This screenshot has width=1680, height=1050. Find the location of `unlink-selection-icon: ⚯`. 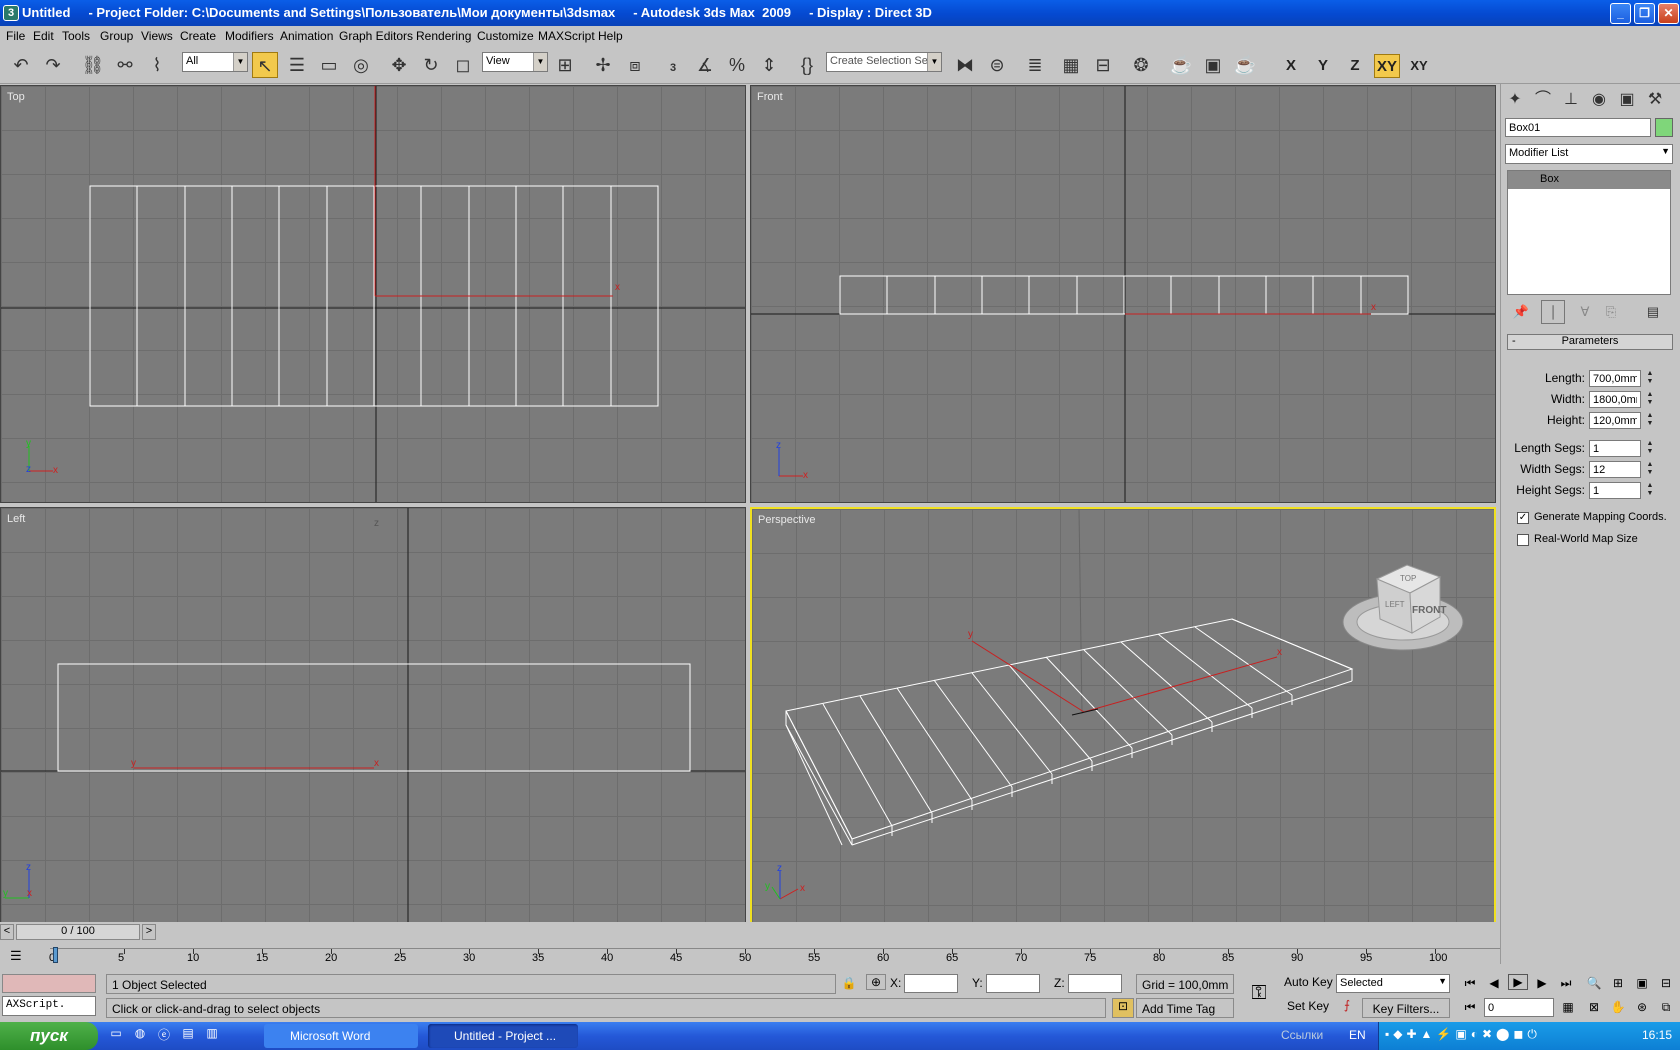

unlink-selection-icon: ⚯ is located at coordinates (125, 65).